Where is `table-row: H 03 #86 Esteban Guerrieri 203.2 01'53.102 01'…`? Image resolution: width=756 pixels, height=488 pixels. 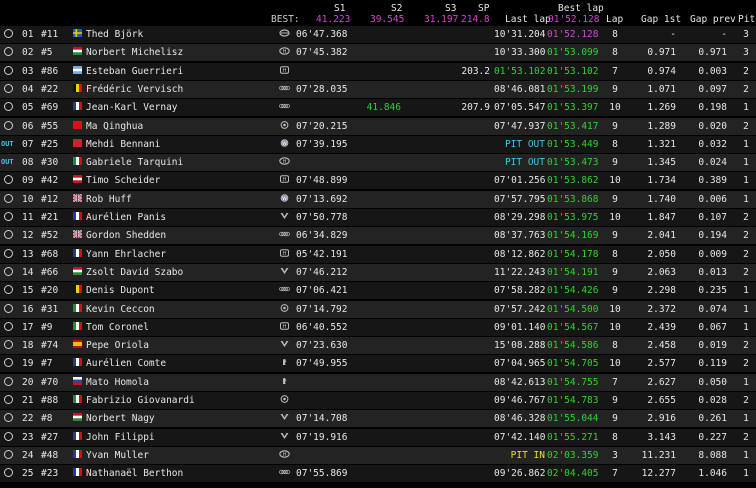
table-row: H 03 #86 Esteban Guerrieri 203.2 01'53.102 01'… is located at coordinates (378, 71).